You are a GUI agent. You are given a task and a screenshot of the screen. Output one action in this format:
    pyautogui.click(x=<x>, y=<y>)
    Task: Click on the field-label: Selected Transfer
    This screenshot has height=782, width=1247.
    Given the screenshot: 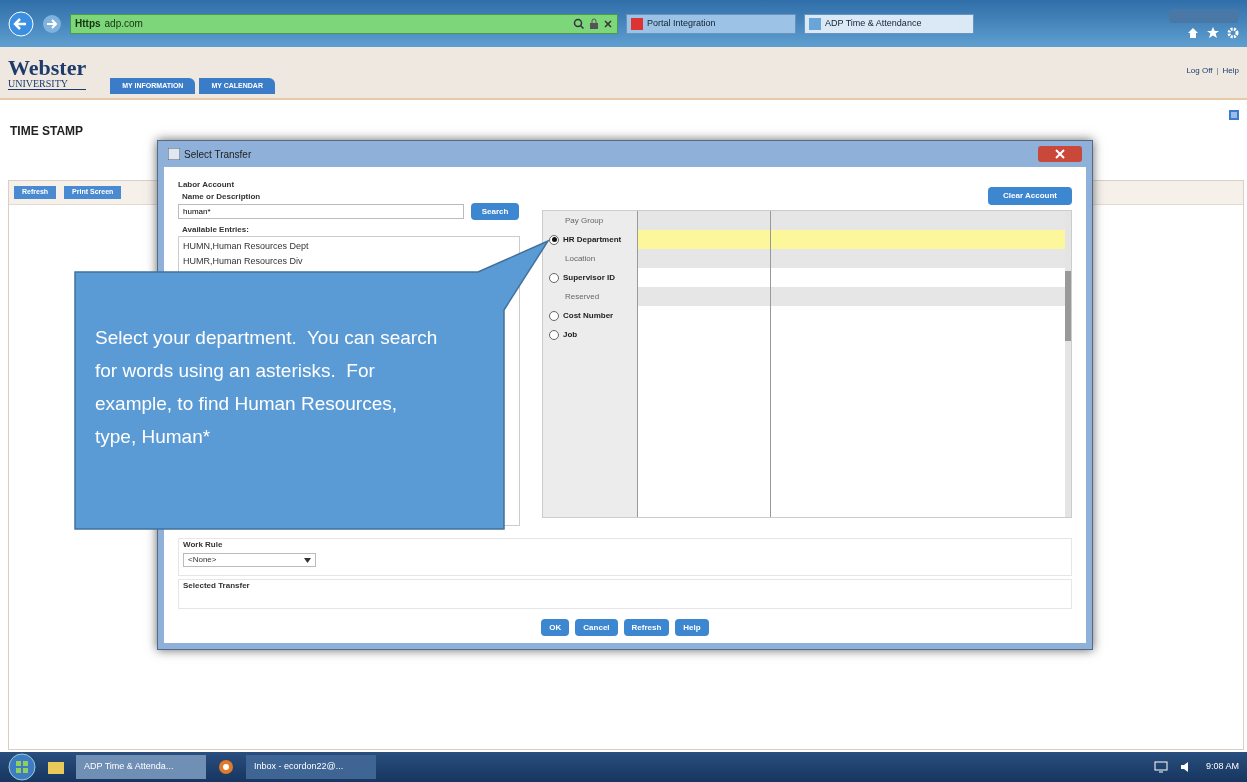 What is the action you would take?
    pyautogui.click(x=216, y=585)
    